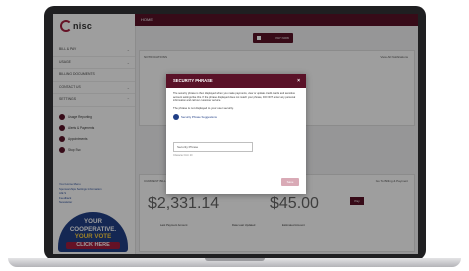  Describe the element at coordinates (236, 81) in the screenshot. I see `dialog-header: SECURITY PHRASE ×` at that location.